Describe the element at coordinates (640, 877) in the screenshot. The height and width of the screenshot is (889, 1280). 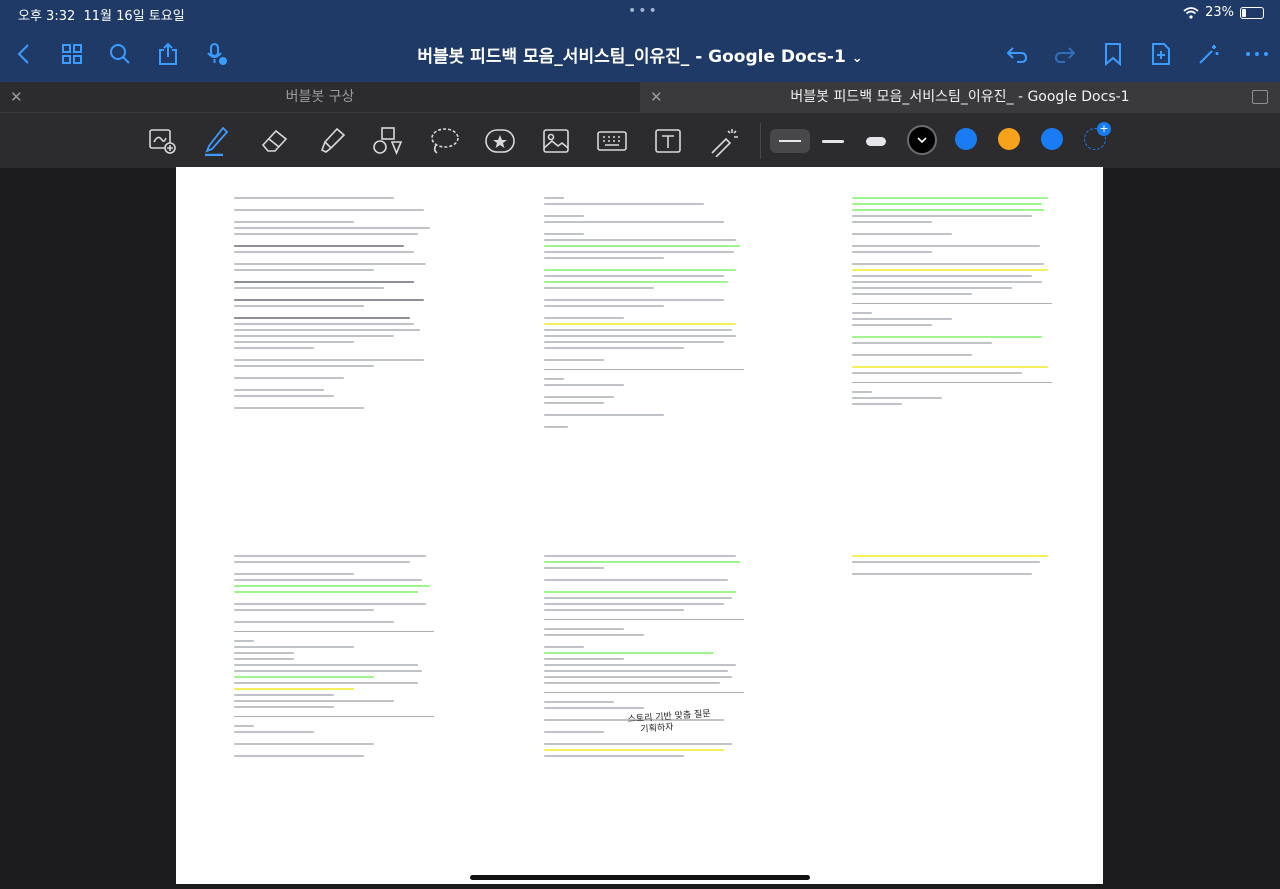
I see `home-indicator` at that location.